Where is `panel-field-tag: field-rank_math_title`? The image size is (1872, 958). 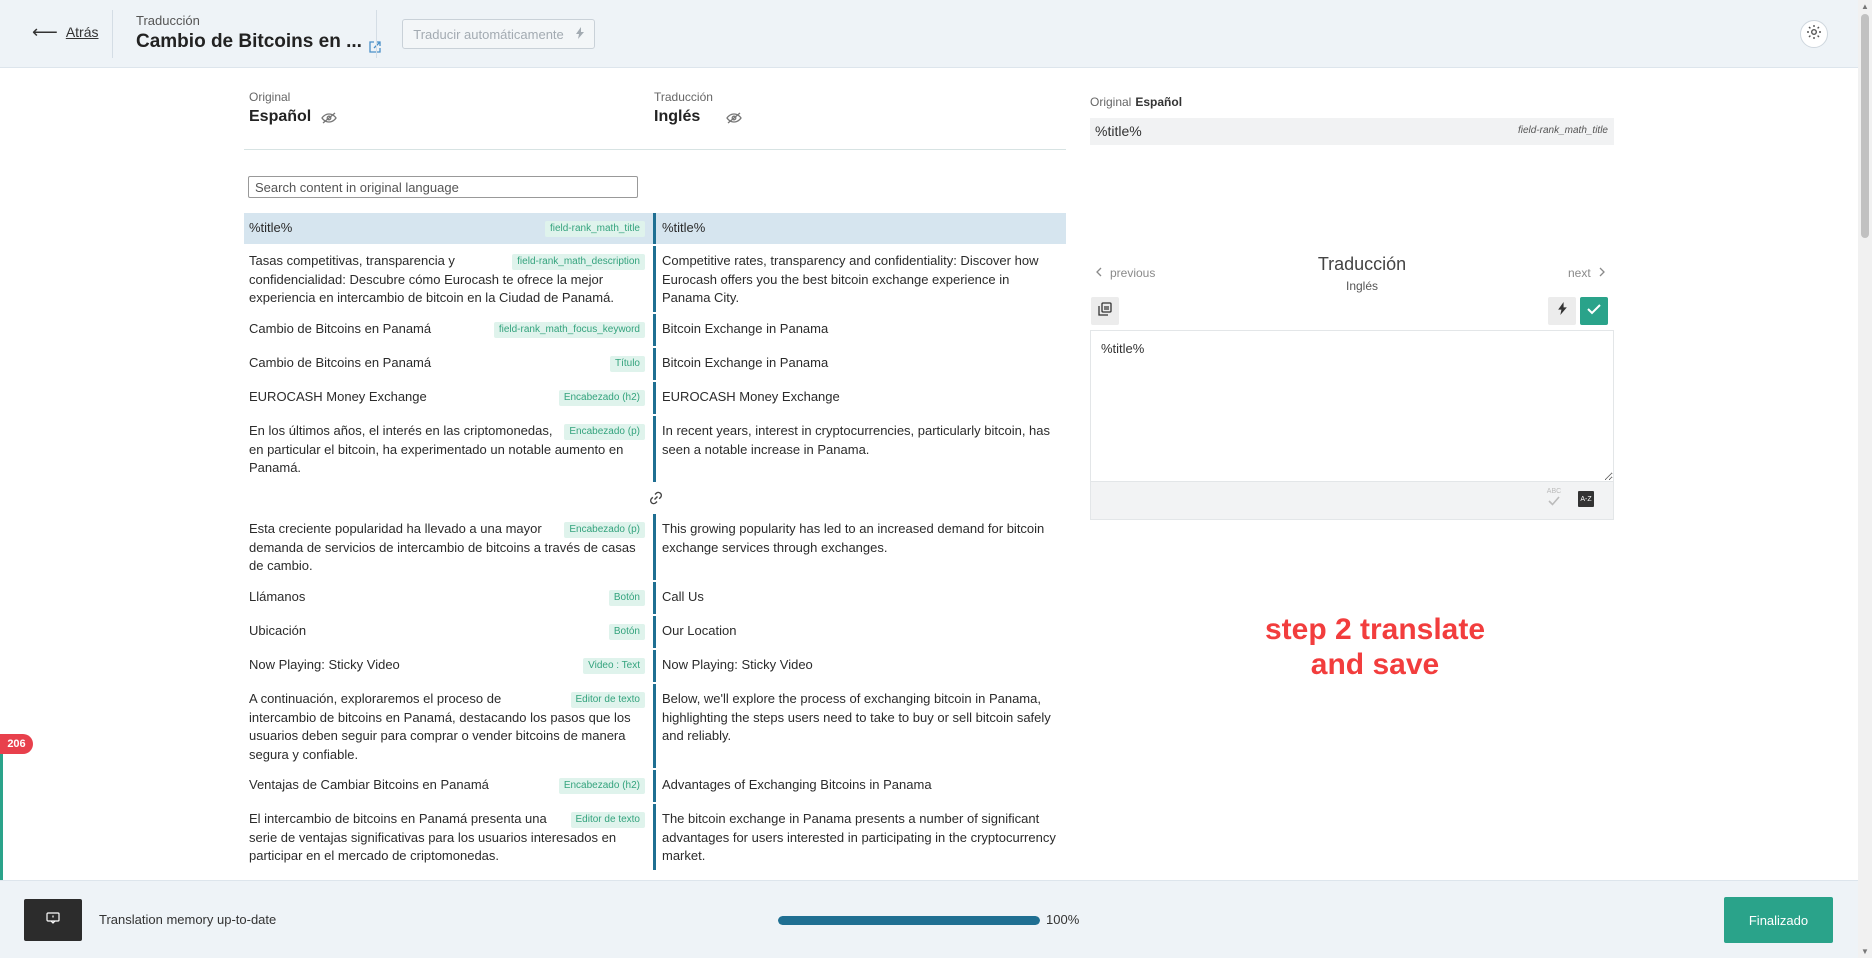 panel-field-tag: field-rank_math_title is located at coordinates (1562, 130).